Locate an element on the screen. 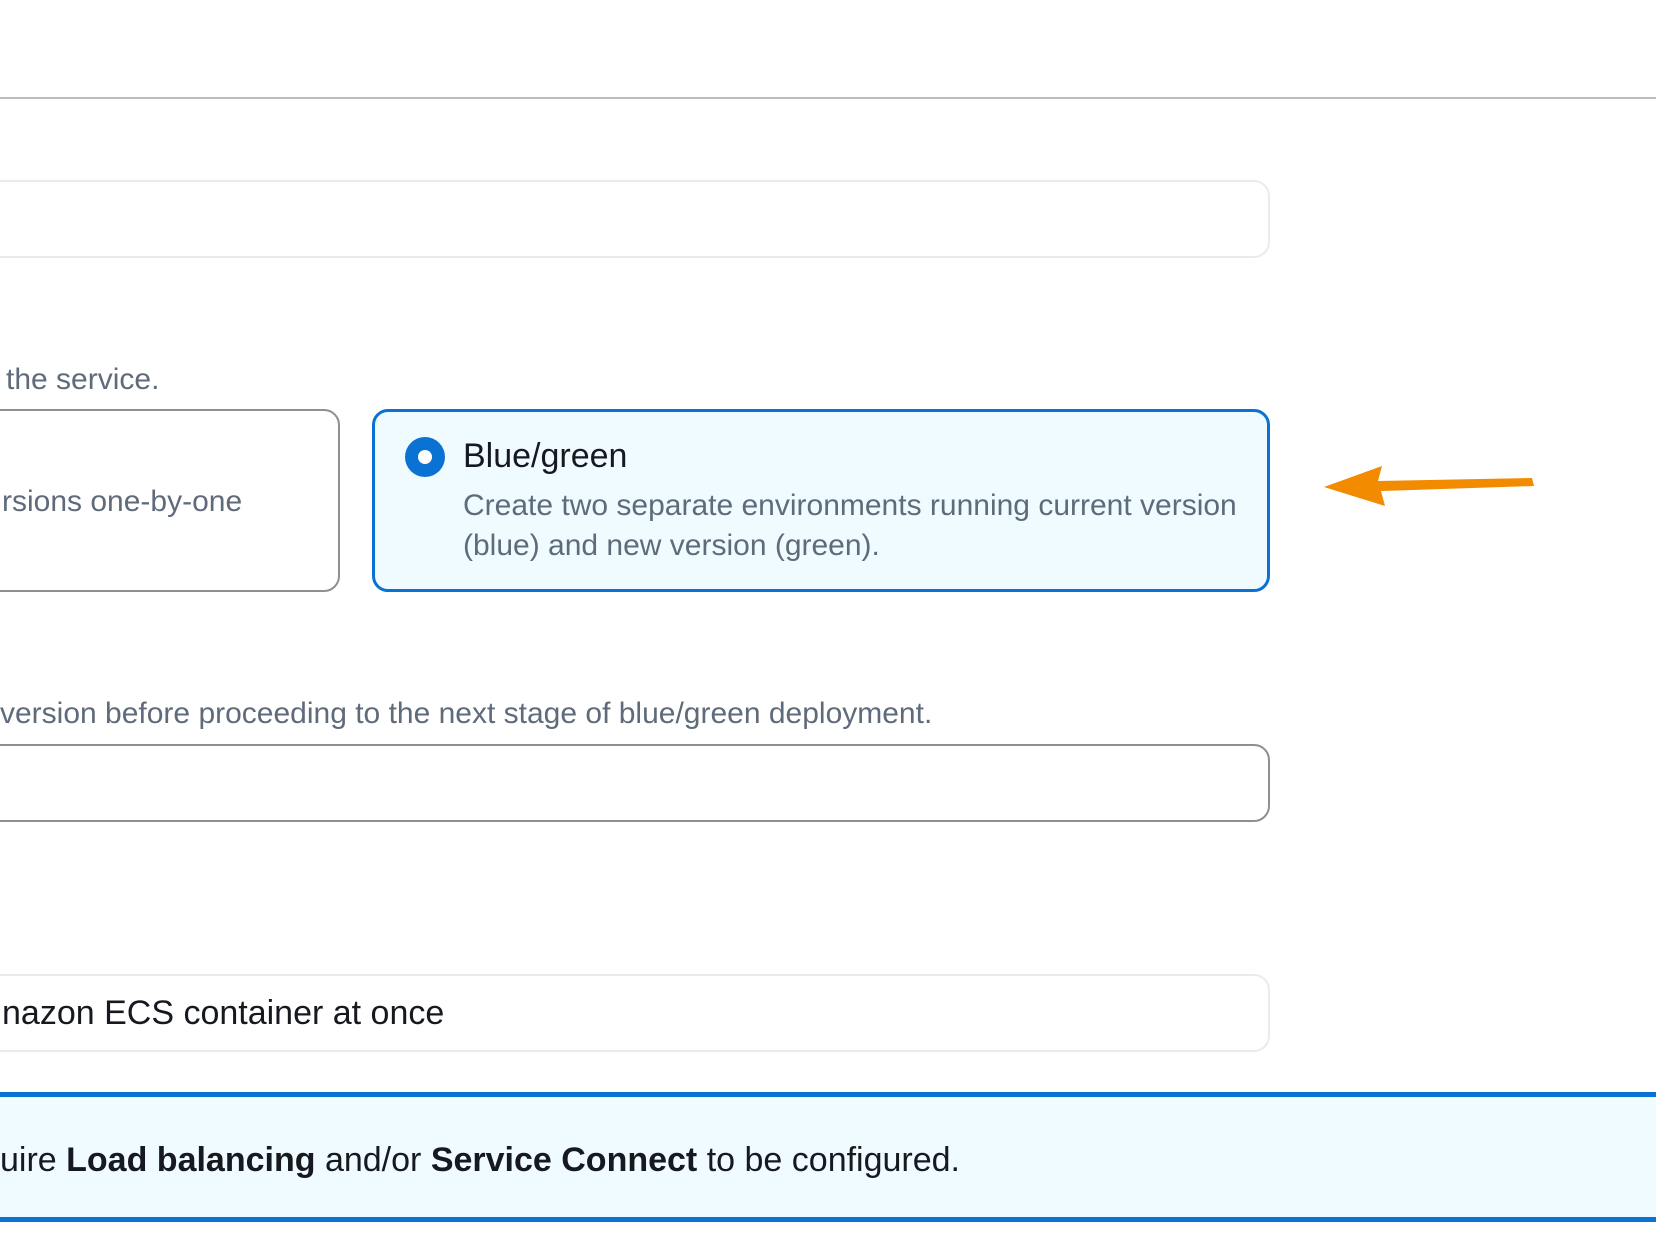 The width and height of the screenshot is (1656, 1242). deployment-strategy-description: the service. is located at coordinates (83, 379).